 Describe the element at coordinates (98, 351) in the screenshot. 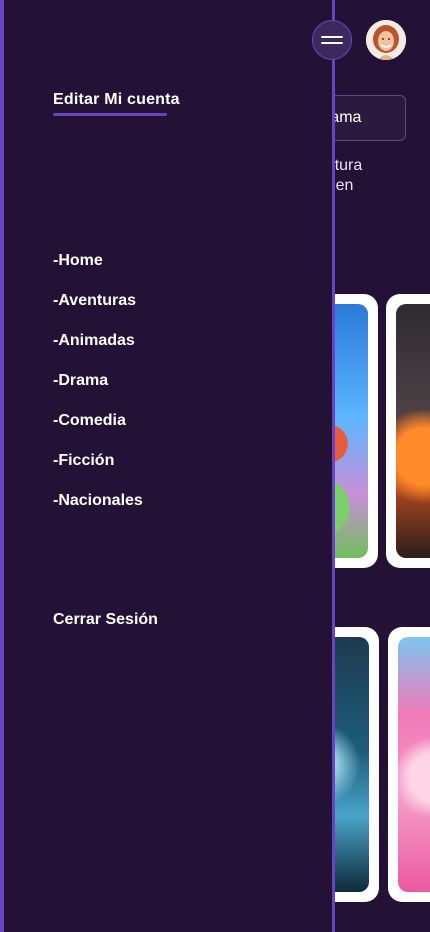

I see `menu-item-animadas: -Animadas` at that location.